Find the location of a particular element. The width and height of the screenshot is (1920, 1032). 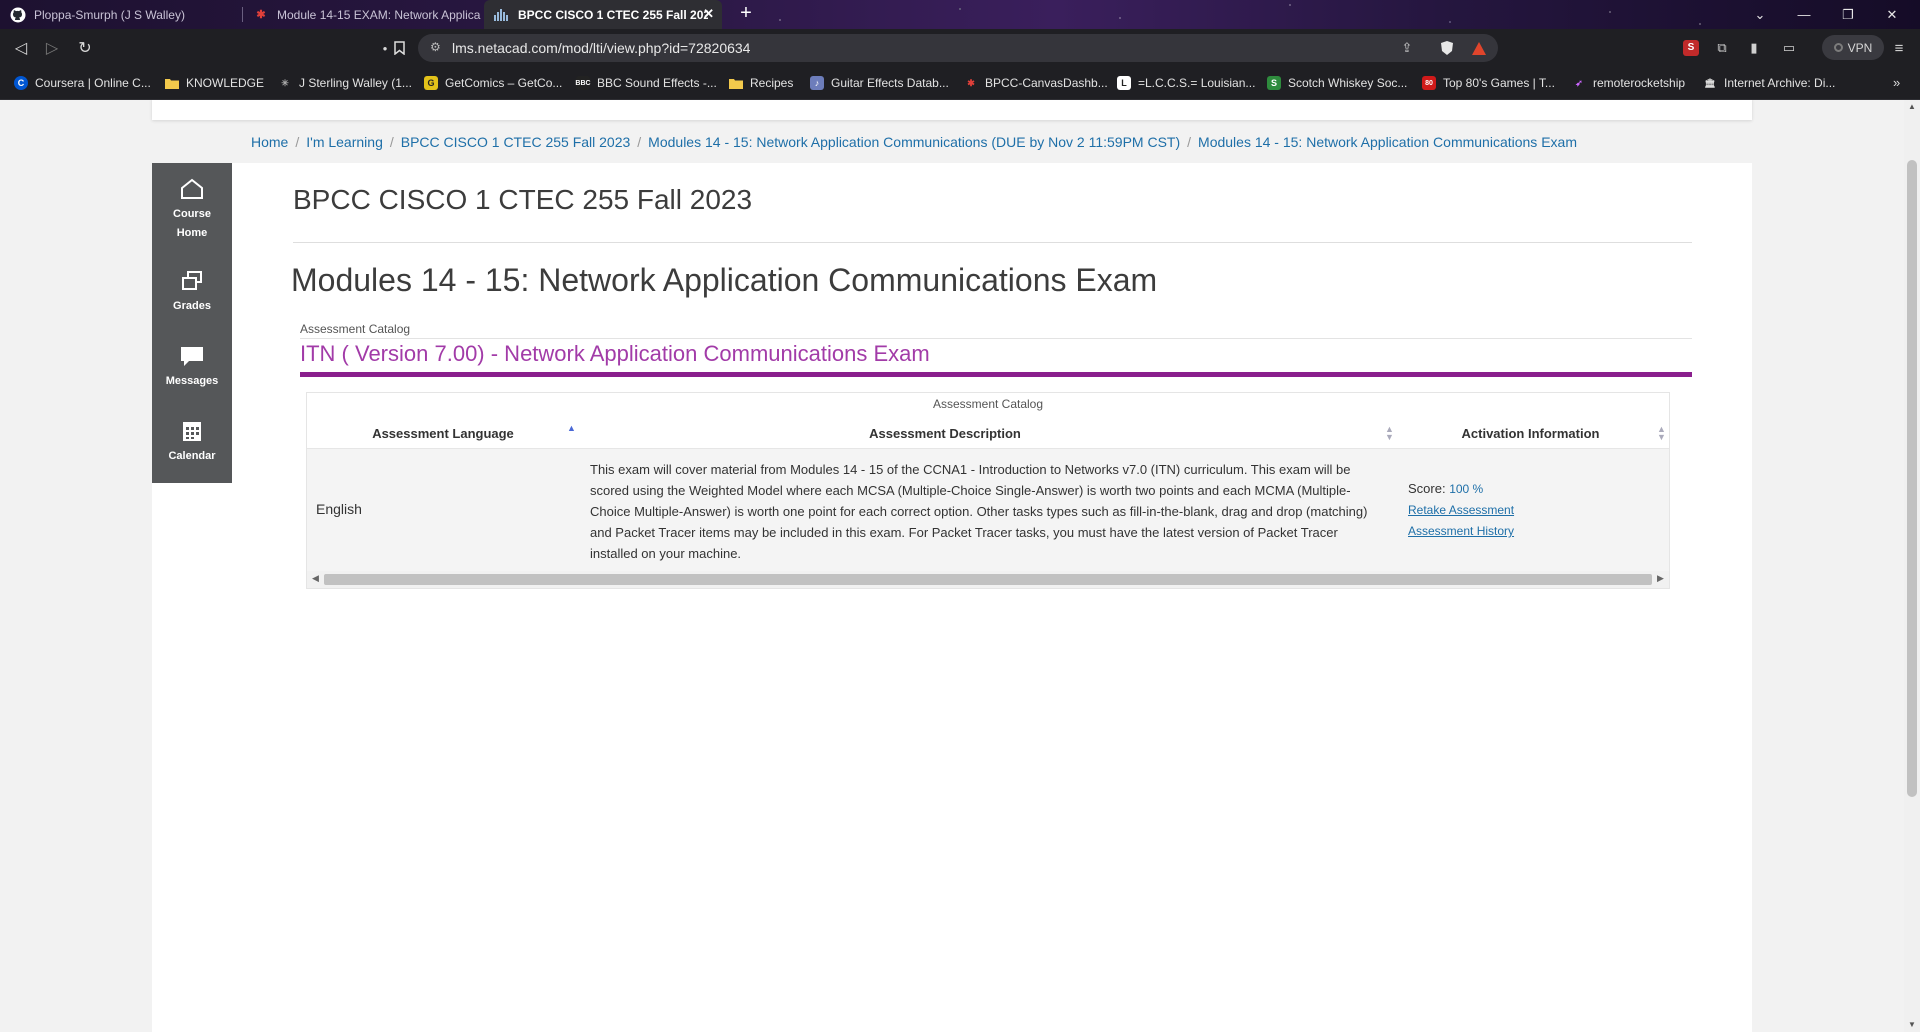

bookmark-label: Recipes is located at coordinates (772, 83).